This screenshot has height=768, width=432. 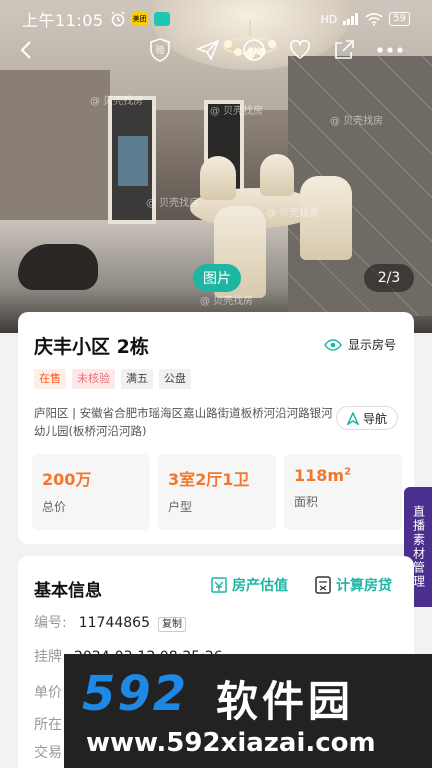 What do you see at coordinates (371, 345) in the screenshot?
I see `show-room-number-label: 显示房号` at bounding box center [371, 345].